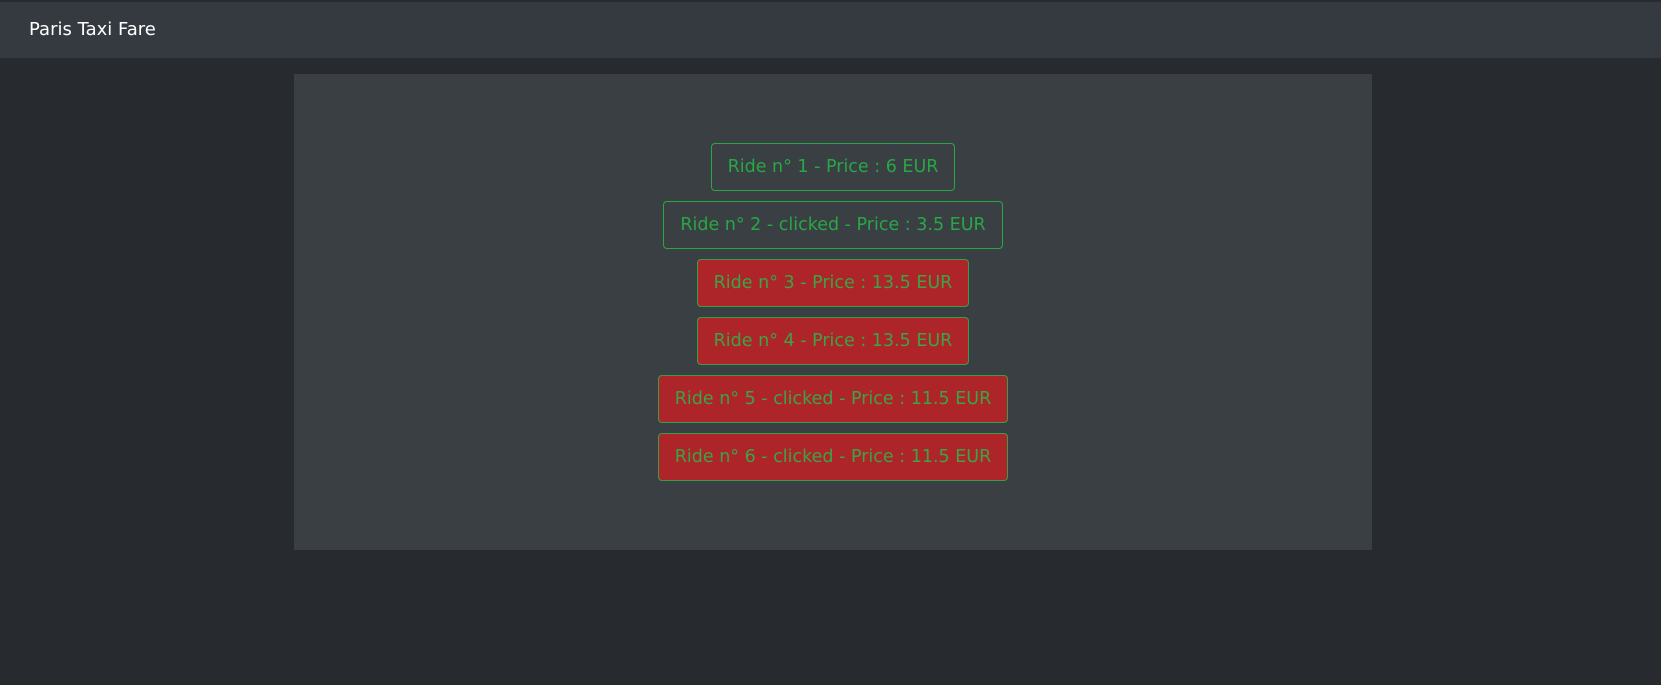 The width and height of the screenshot is (1661, 685). I want to click on ride-button-5: Ride n° 5 - clicked - Price : 11.5 EUR, so click(833, 399).